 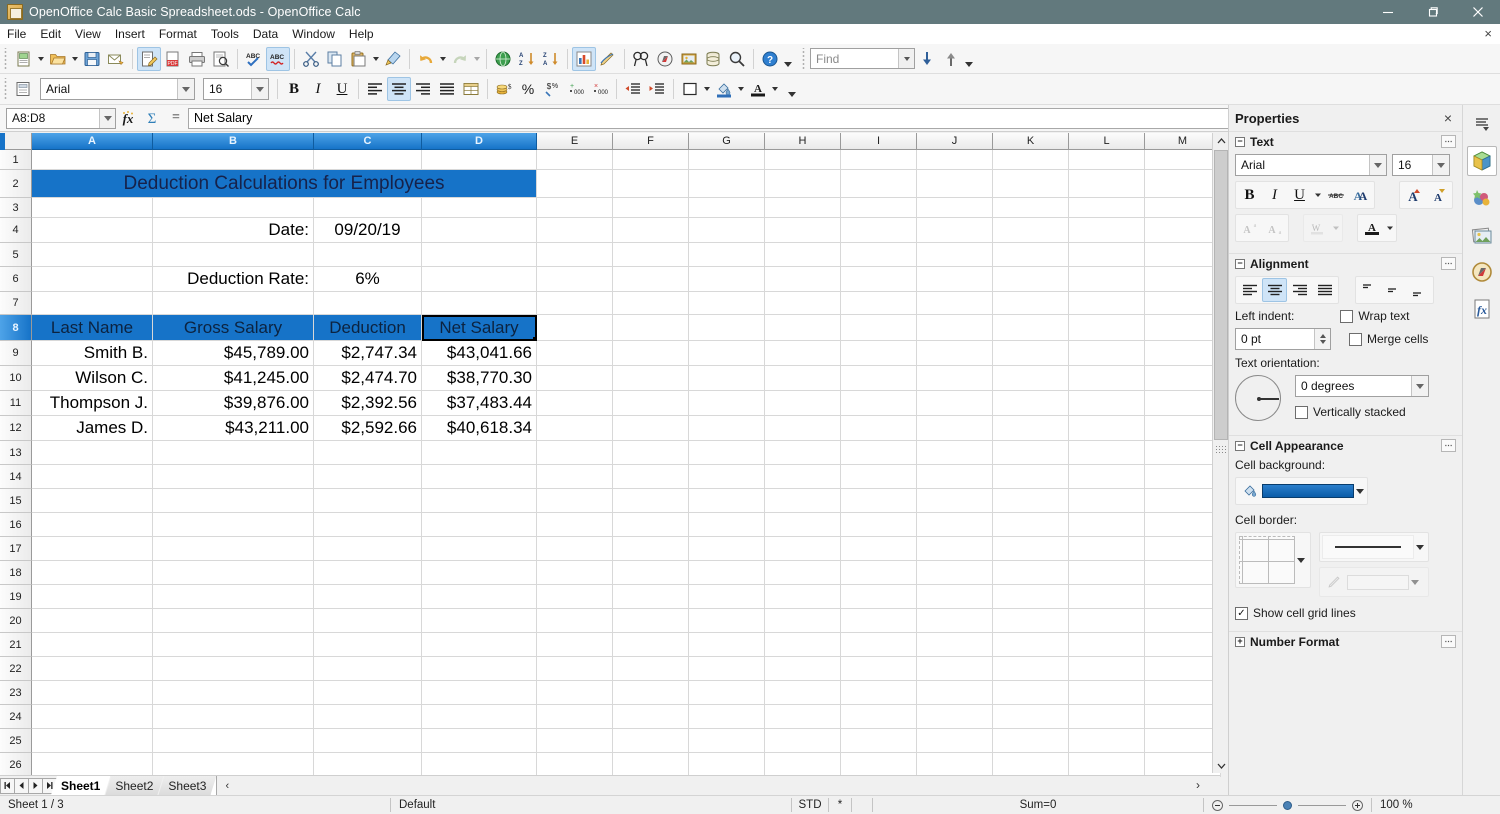 What do you see at coordinates (879, 428) in the screenshot?
I see `cell-I12` at bounding box center [879, 428].